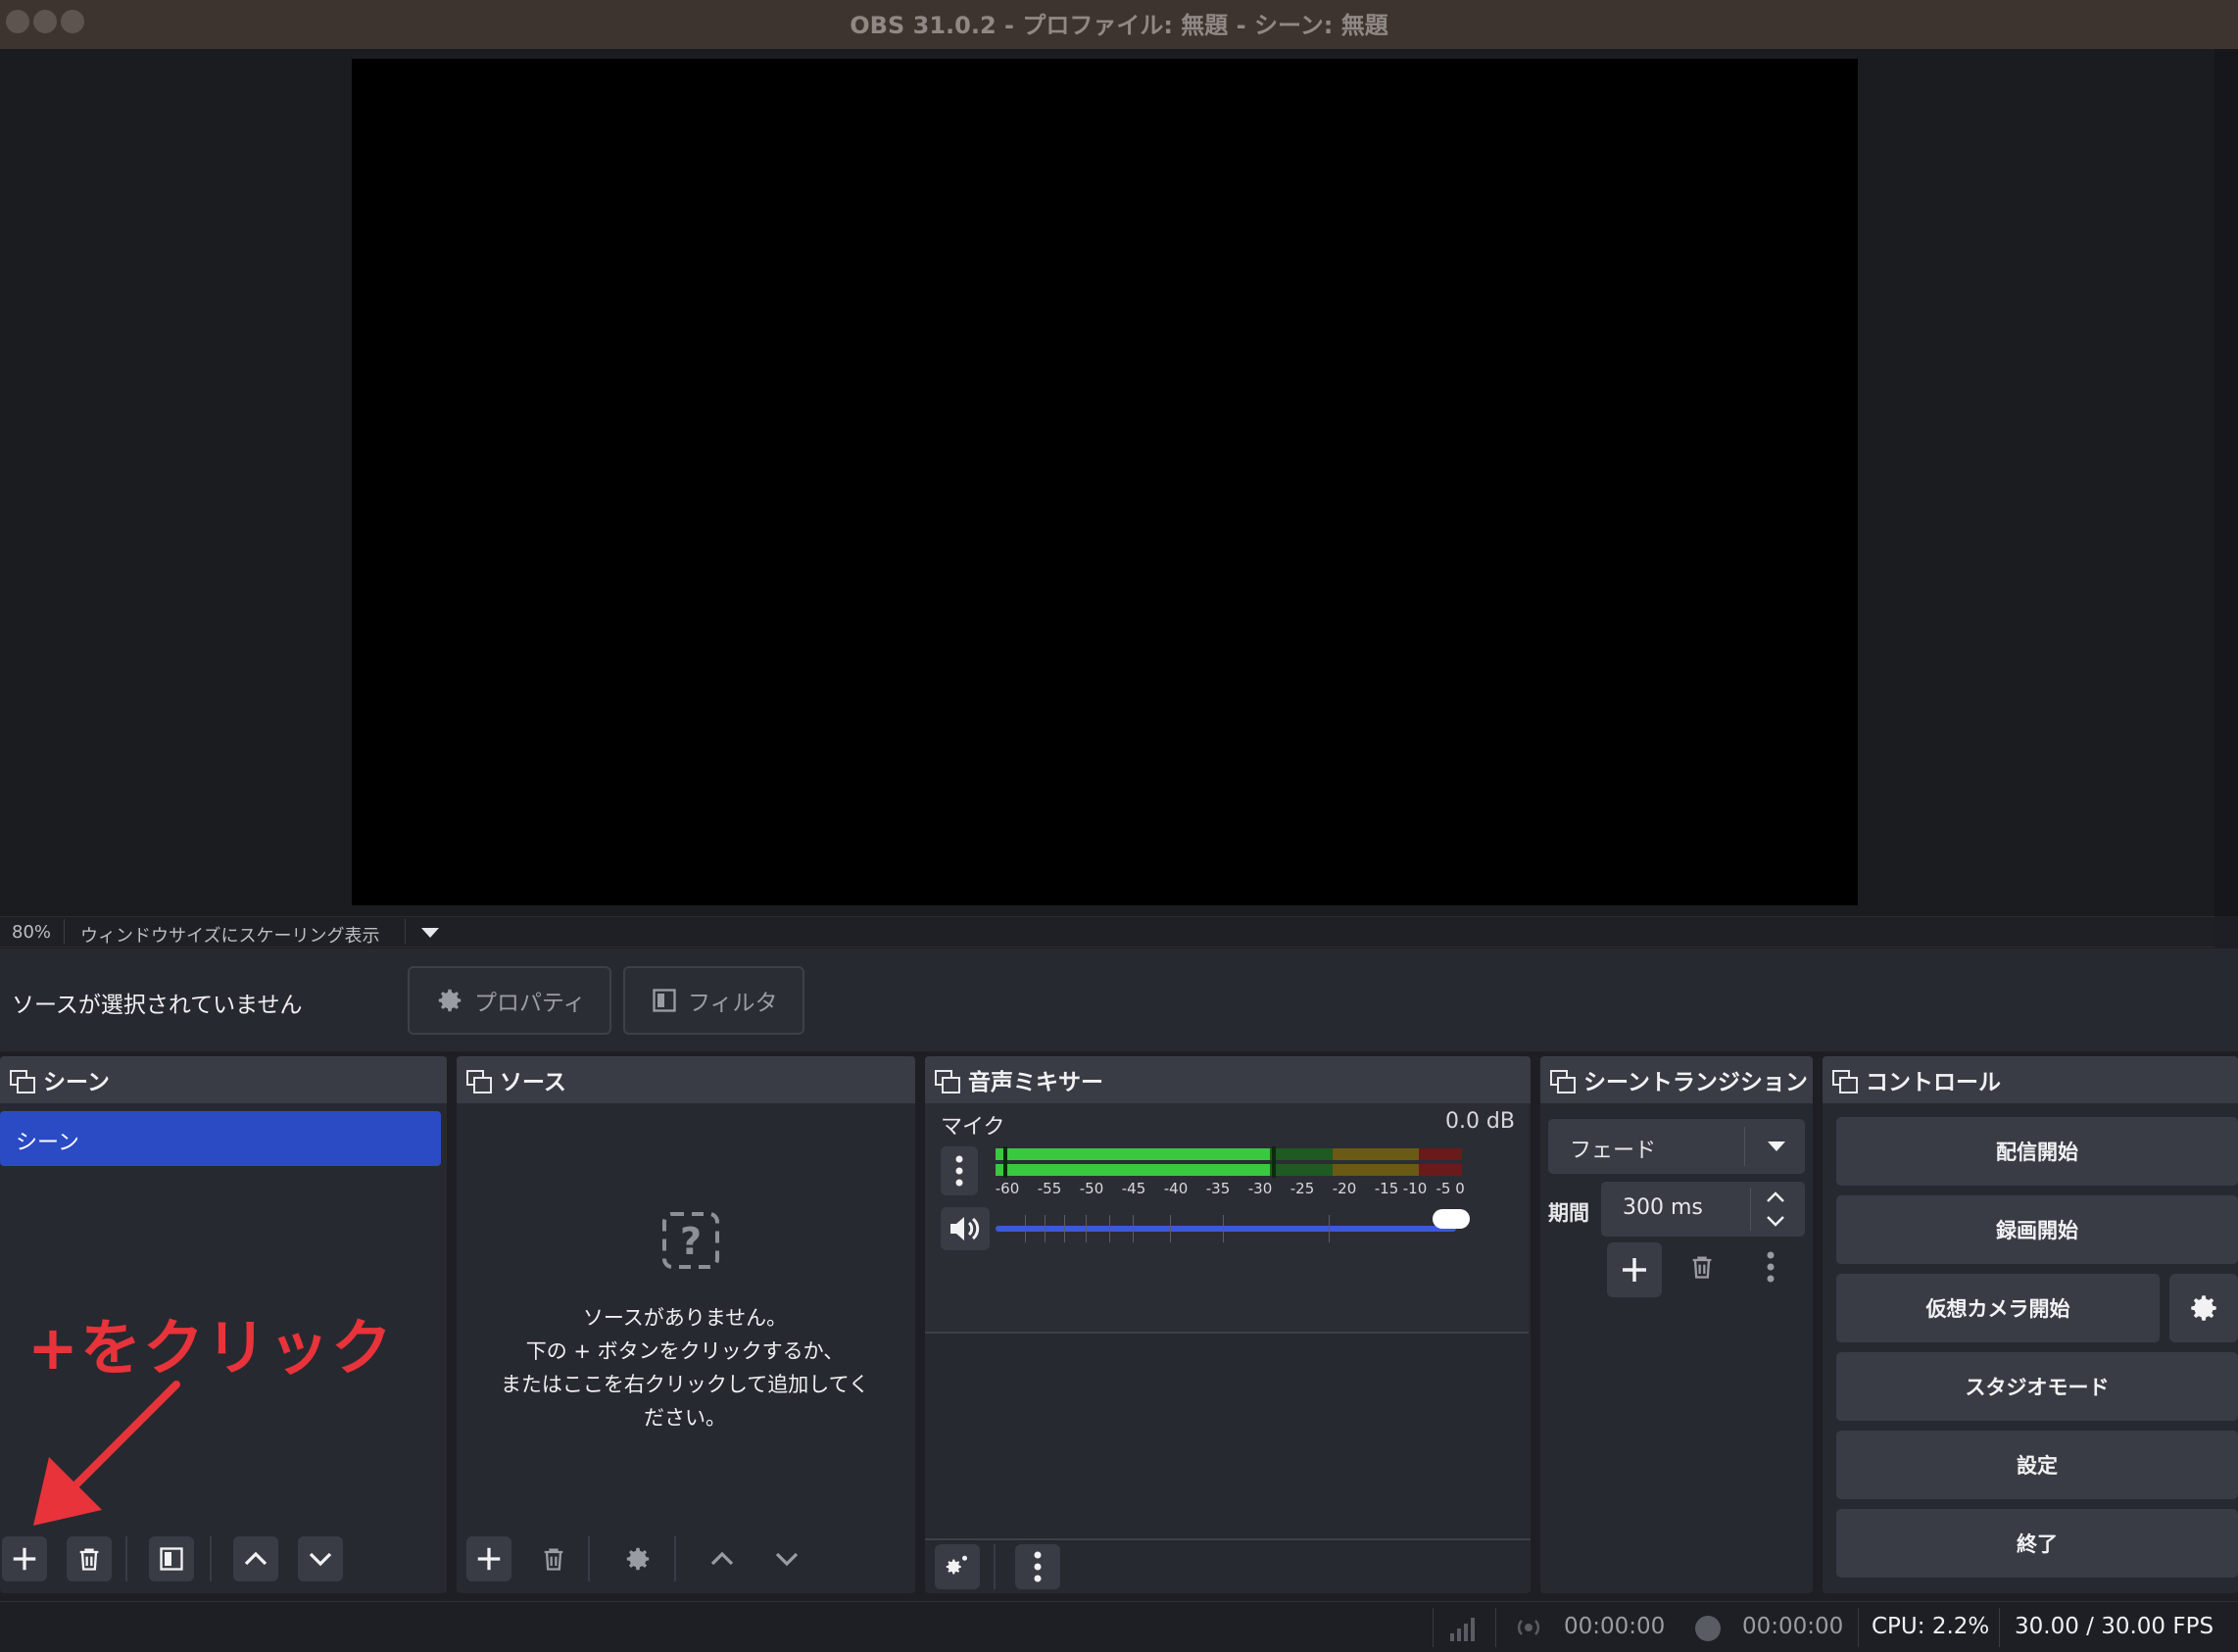  I want to click on window-title: OBS 31.0.2 - プロファイル: 無題 - シーン: 無題, so click(1119, 25).